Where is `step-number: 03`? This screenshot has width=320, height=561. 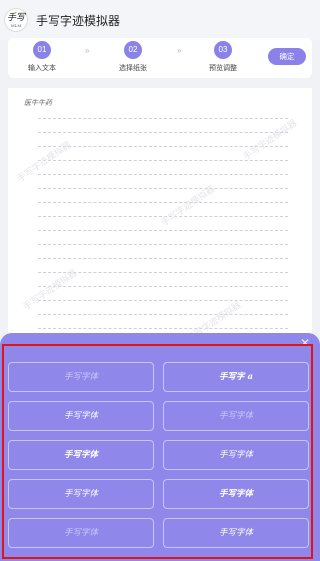
step-number: 03 is located at coordinates (223, 50).